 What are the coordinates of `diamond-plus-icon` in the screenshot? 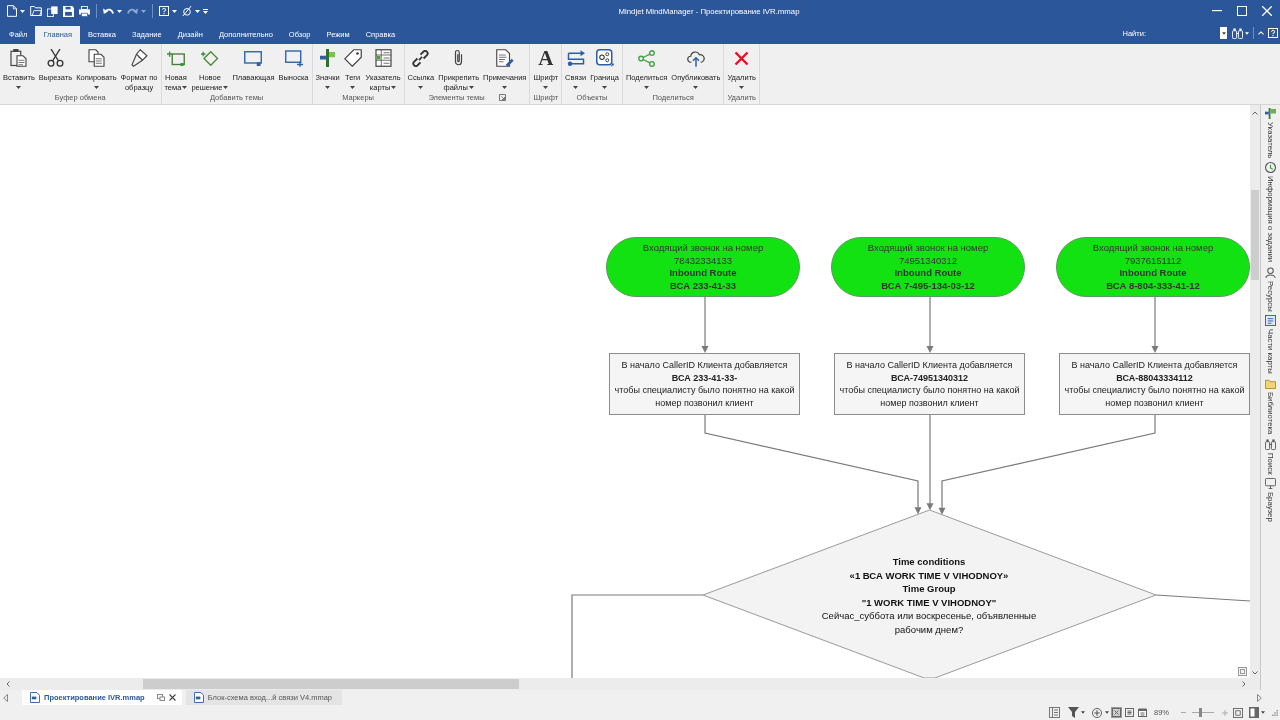 It's located at (209, 58).